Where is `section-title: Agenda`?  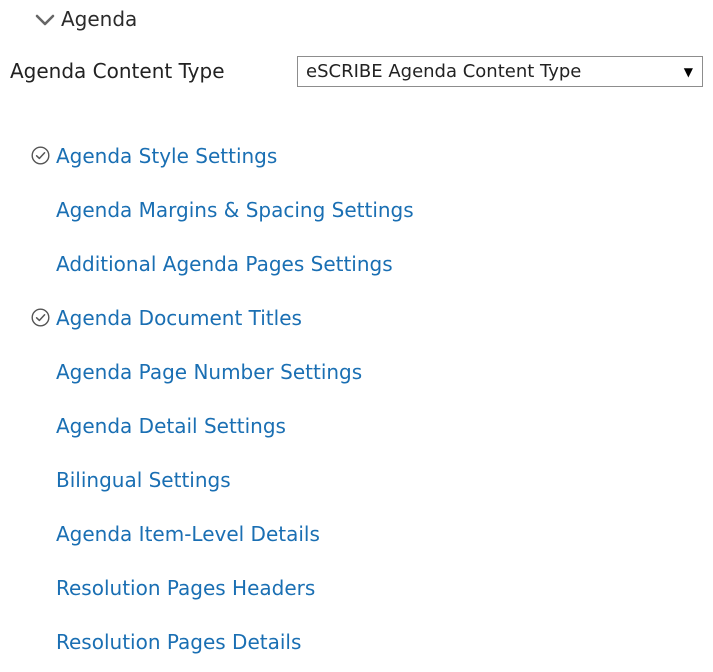 section-title: Agenda is located at coordinates (99, 19).